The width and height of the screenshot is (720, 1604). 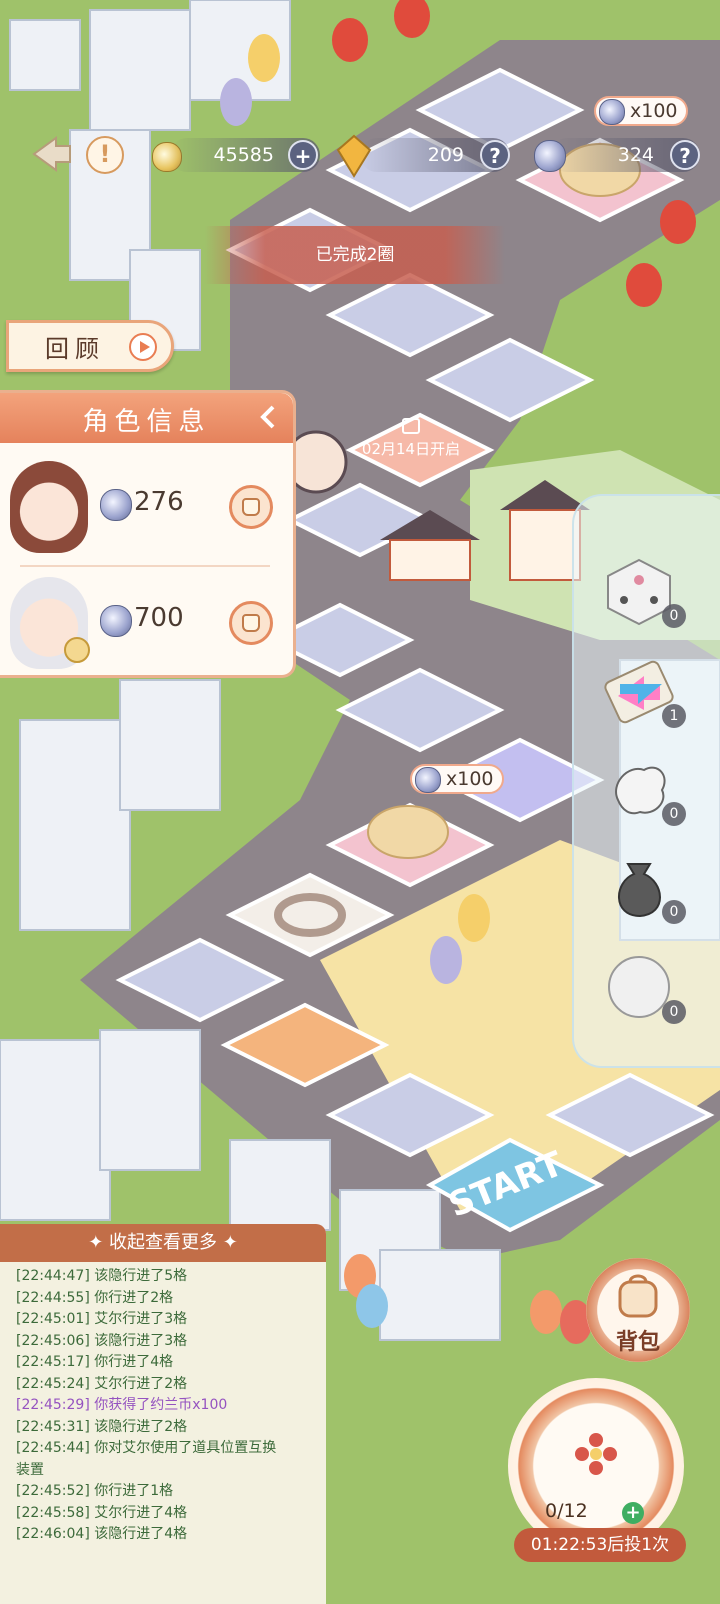 I want to click on gold-value: 45585, so click(x=243, y=155).